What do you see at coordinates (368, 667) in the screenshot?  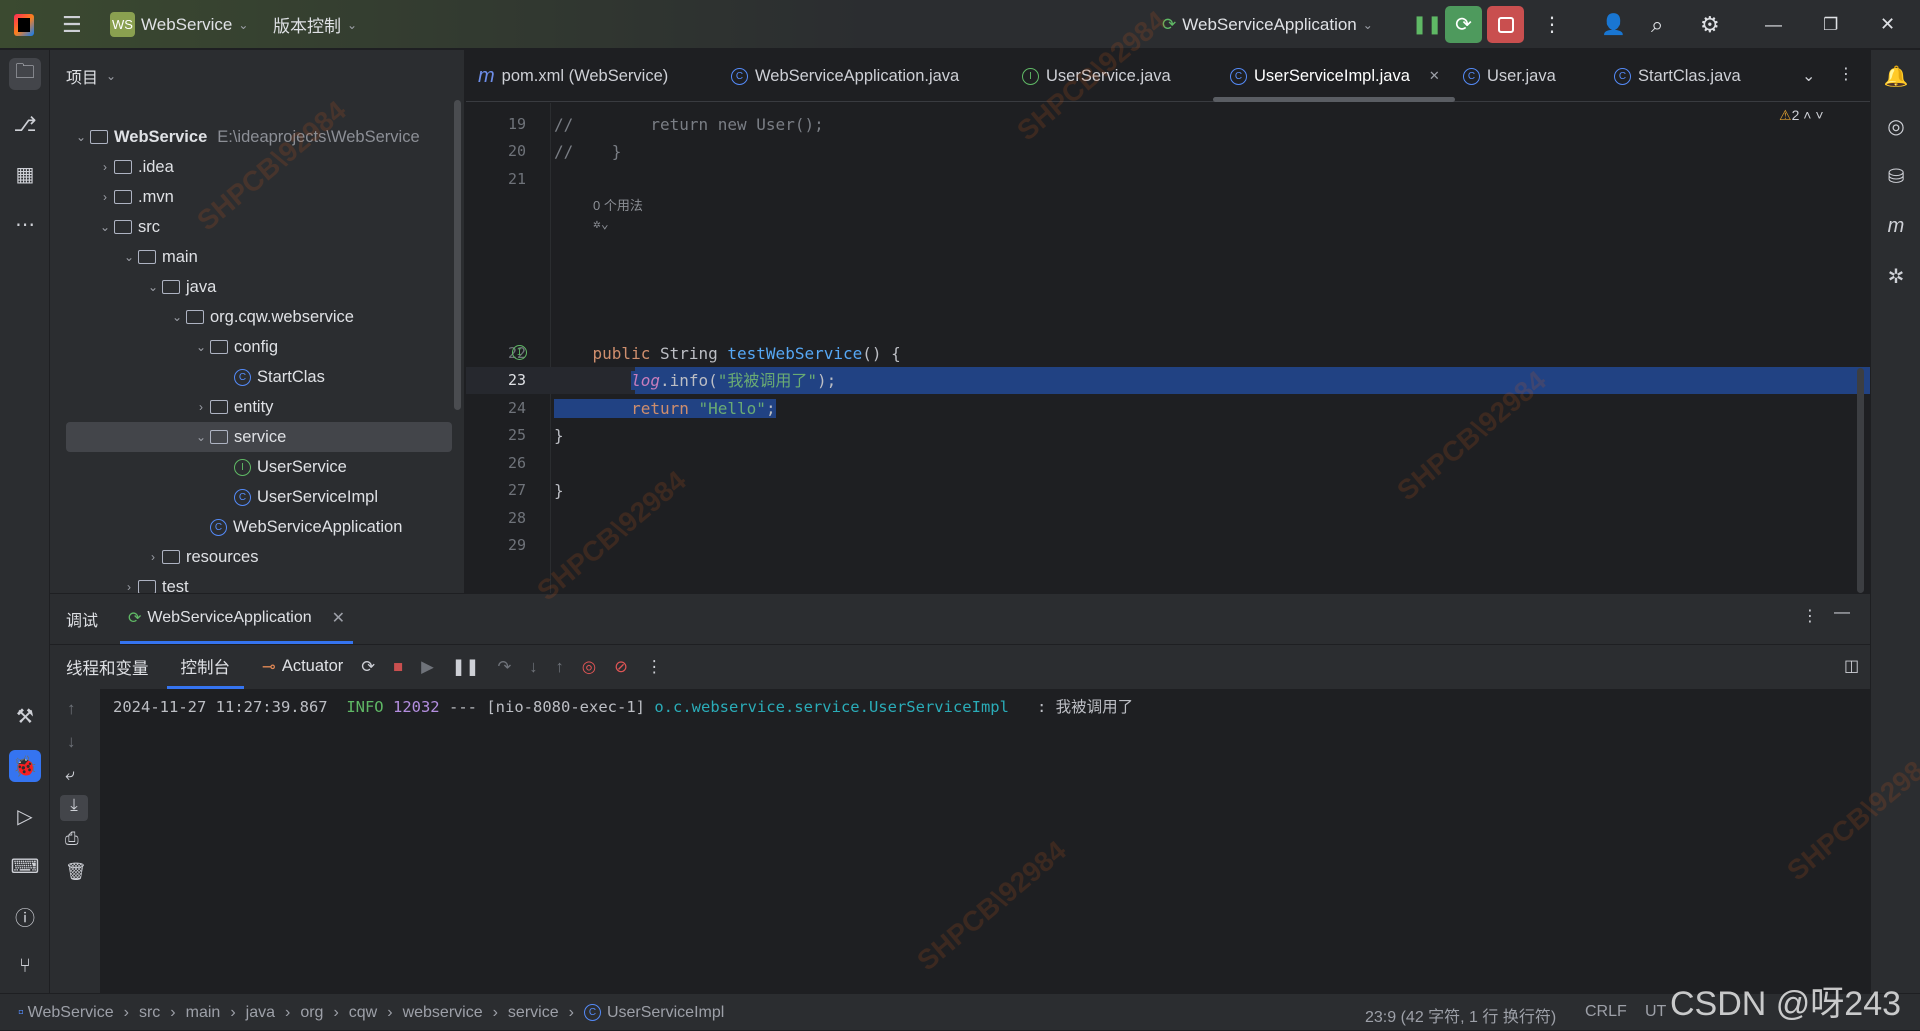 I see `rerun-icon: ⟳` at bounding box center [368, 667].